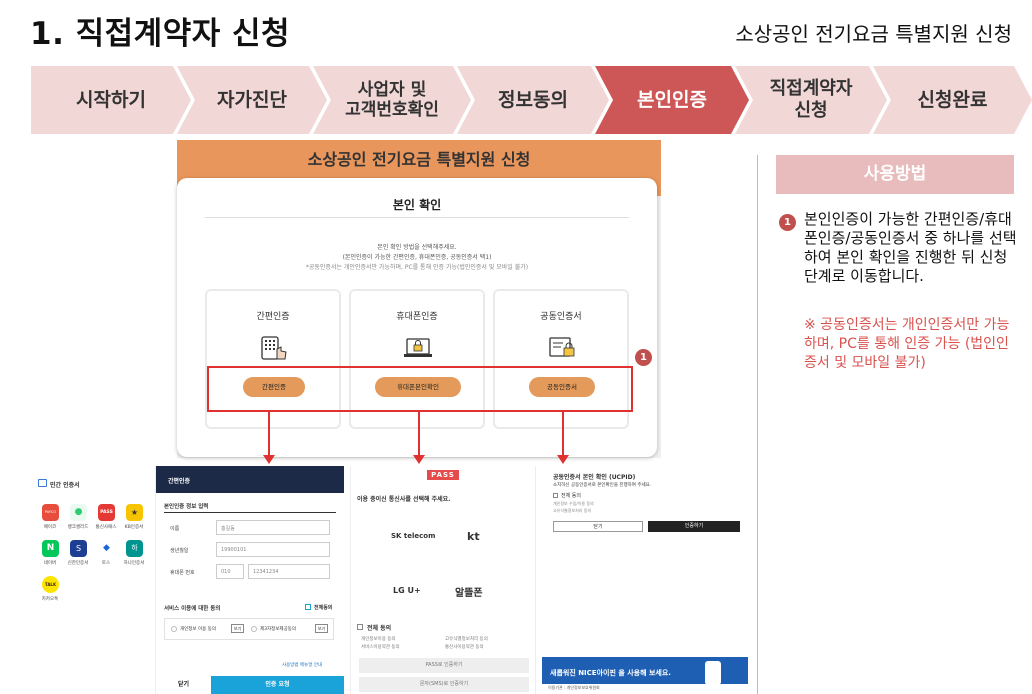  I want to click on page-title: 1. 직접계약자 신청, so click(160, 34).